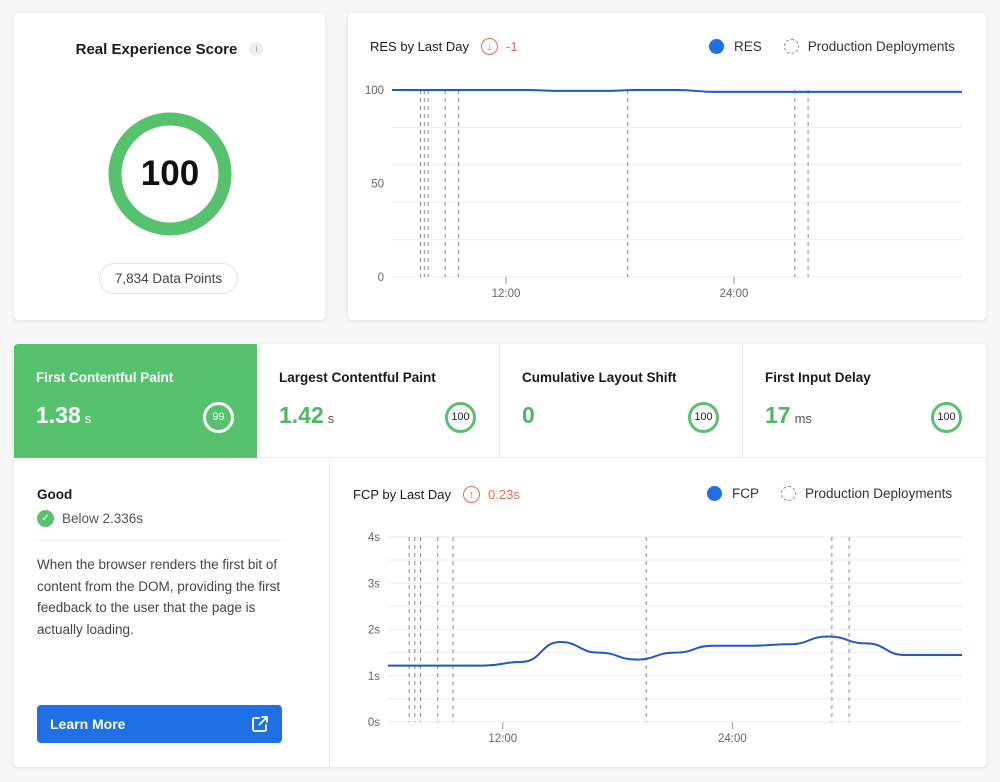 The height and width of the screenshot is (782, 1000). Describe the element at coordinates (374, 91) in the screenshot. I see `y-tick-label: 100` at that location.